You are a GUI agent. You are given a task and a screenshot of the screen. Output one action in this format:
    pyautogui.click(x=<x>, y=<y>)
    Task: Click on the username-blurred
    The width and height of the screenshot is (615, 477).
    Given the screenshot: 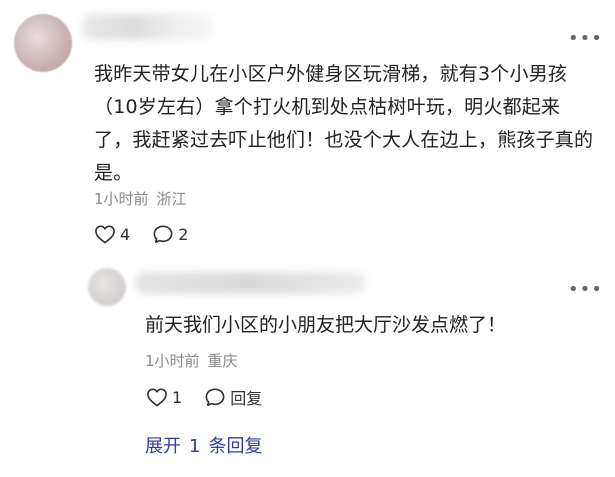 What is the action you would take?
    pyautogui.click(x=147, y=27)
    